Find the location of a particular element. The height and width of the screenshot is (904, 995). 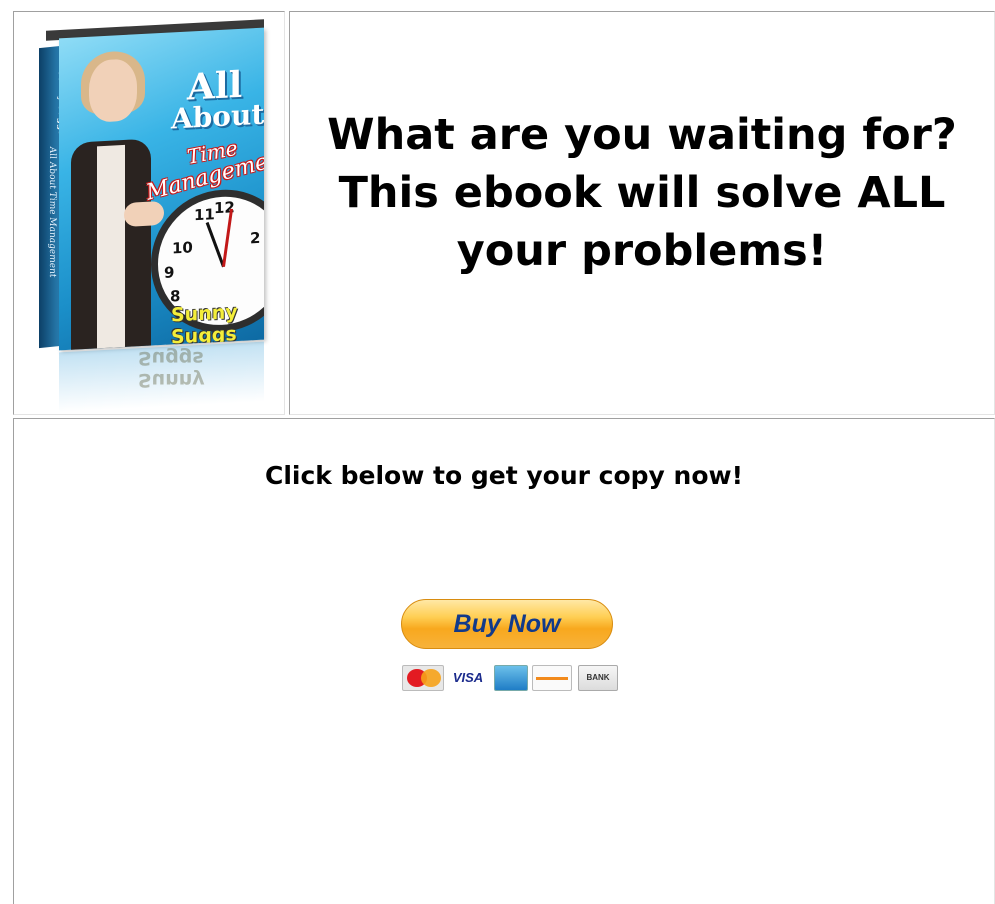

woman-shirt is located at coordinates (111, 247).